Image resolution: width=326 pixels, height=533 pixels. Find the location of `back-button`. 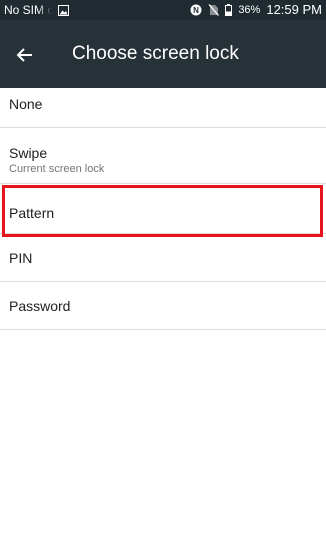

back-button is located at coordinates (25, 55).